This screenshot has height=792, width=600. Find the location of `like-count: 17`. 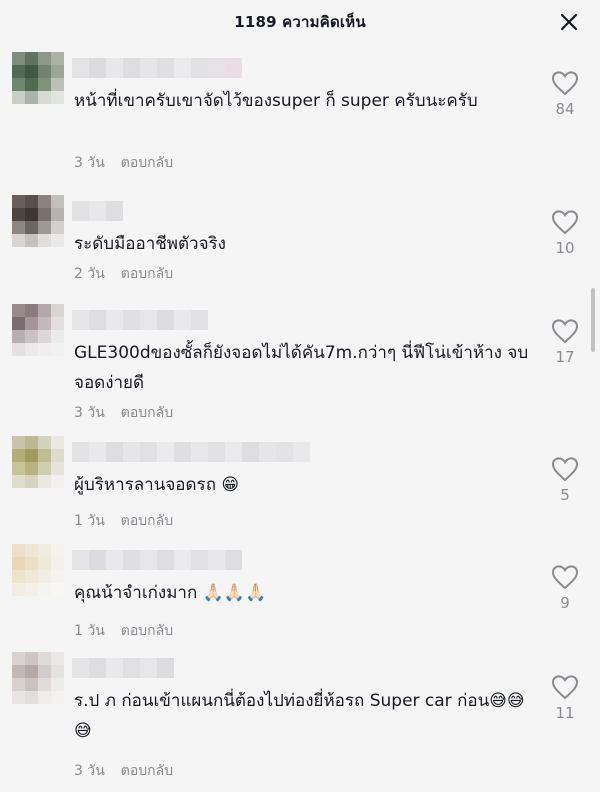

like-count: 17 is located at coordinates (565, 357).